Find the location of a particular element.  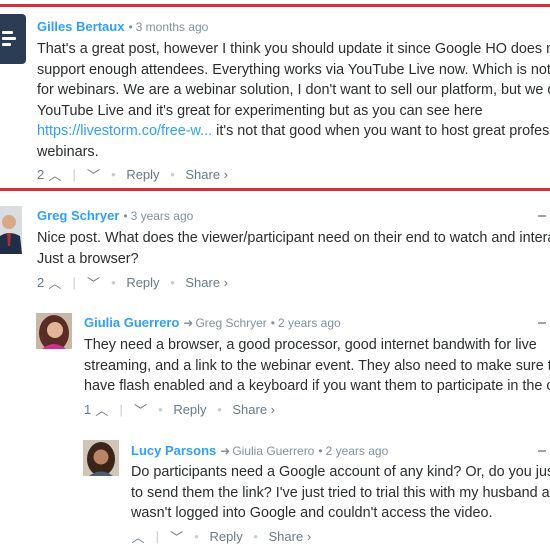

comment-header: Gilles Bertaux • 3 months ago is located at coordinates (123, 26).